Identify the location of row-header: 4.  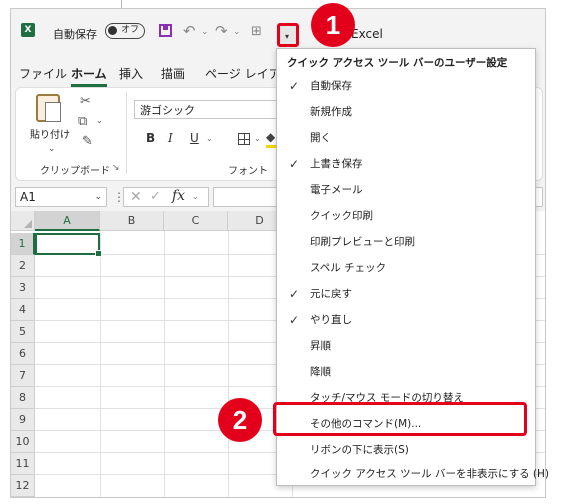
(23, 310).